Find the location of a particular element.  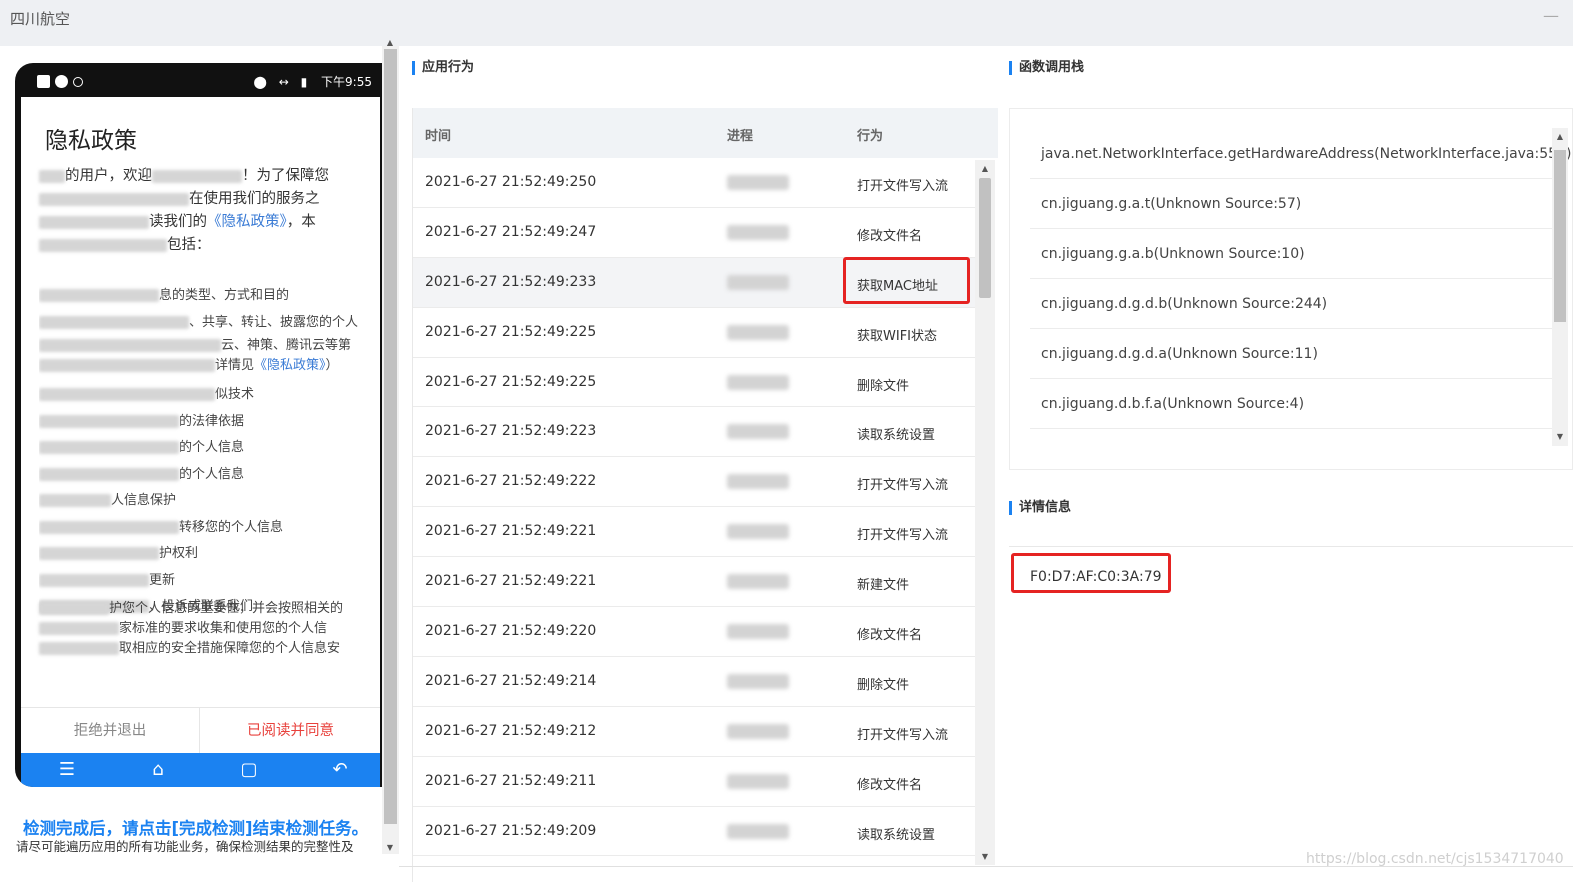

toc-item: 云、神策、腾讯云等第 is located at coordinates (202, 346).